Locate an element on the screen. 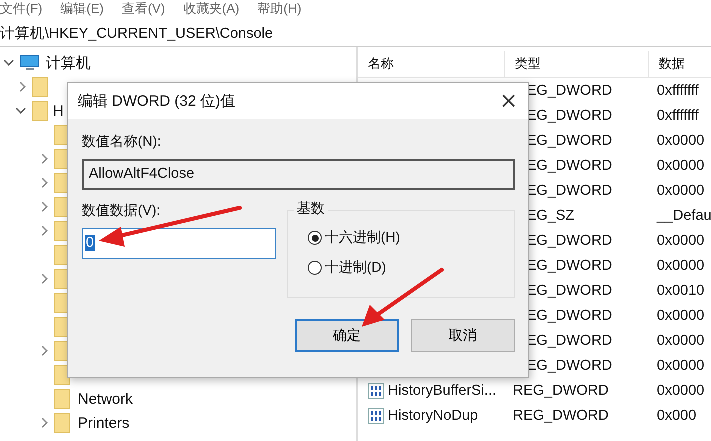 The width and height of the screenshot is (711, 441). field-label: 数值数据(V): is located at coordinates (121, 211).